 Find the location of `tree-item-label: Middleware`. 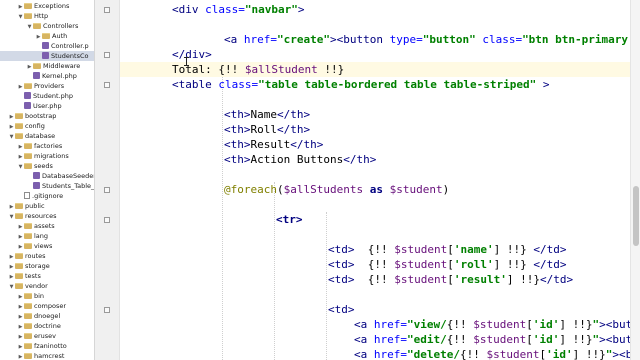

tree-item-label: Middleware is located at coordinates (62, 66).